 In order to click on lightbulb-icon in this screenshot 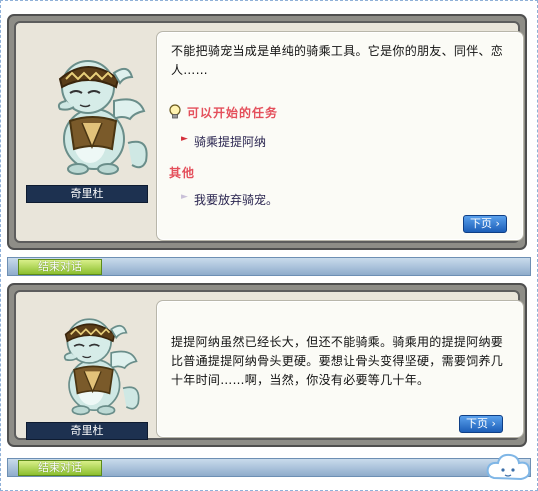, I will do `click(175, 111)`.